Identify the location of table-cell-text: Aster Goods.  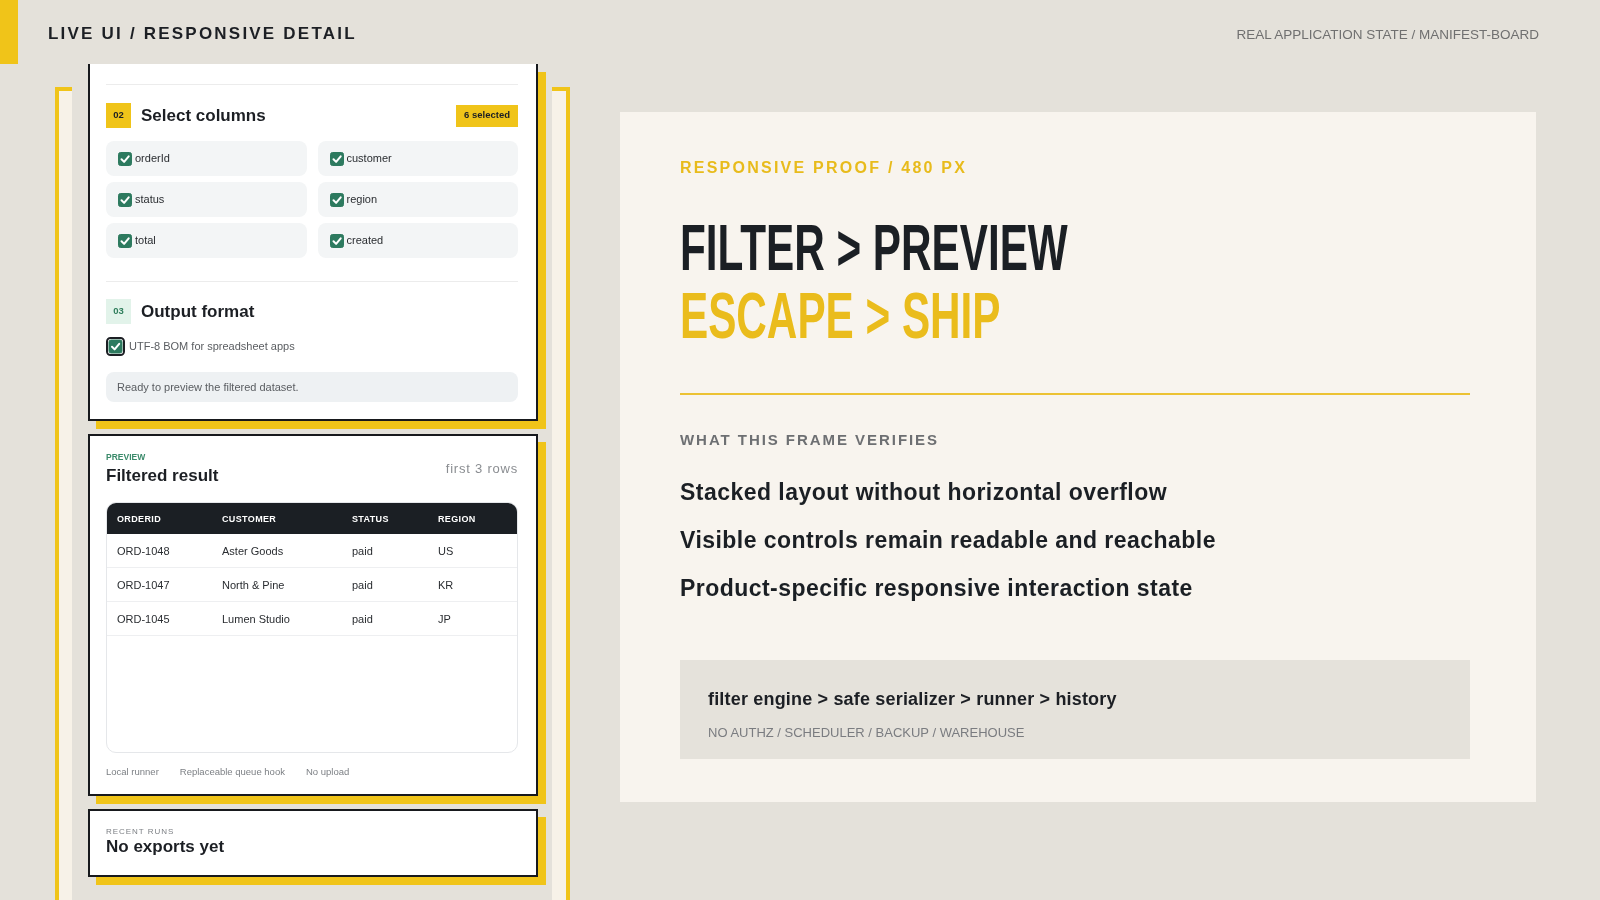
(253, 550).